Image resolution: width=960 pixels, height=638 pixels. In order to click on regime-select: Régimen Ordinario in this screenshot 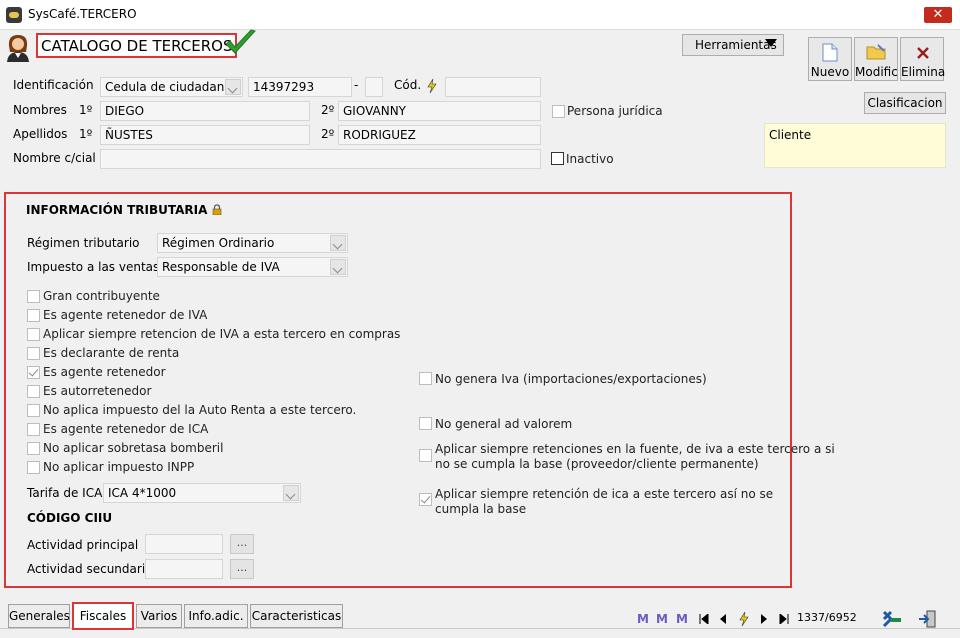, I will do `click(252, 243)`.